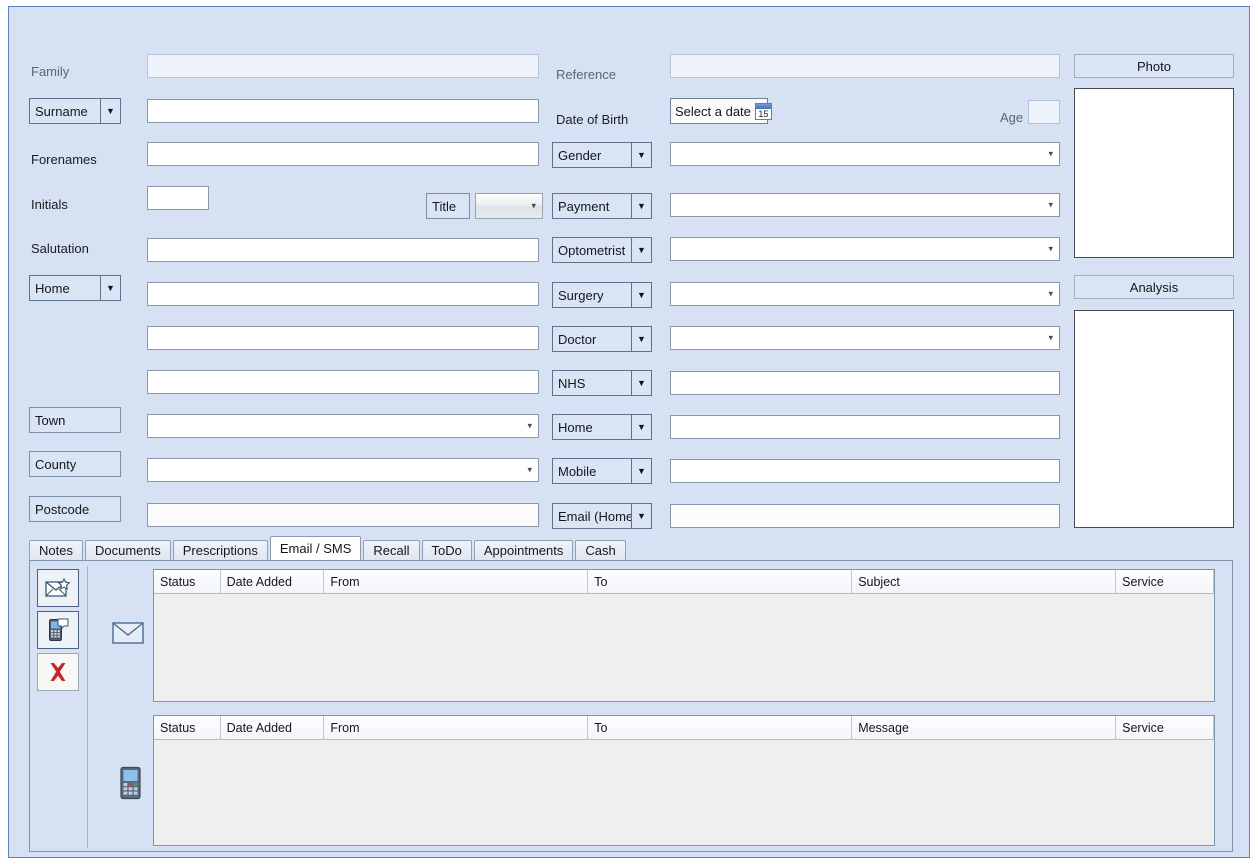 This screenshot has height=864, width=1258. I want to click on town-combobox: ▾, so click(343, 426).